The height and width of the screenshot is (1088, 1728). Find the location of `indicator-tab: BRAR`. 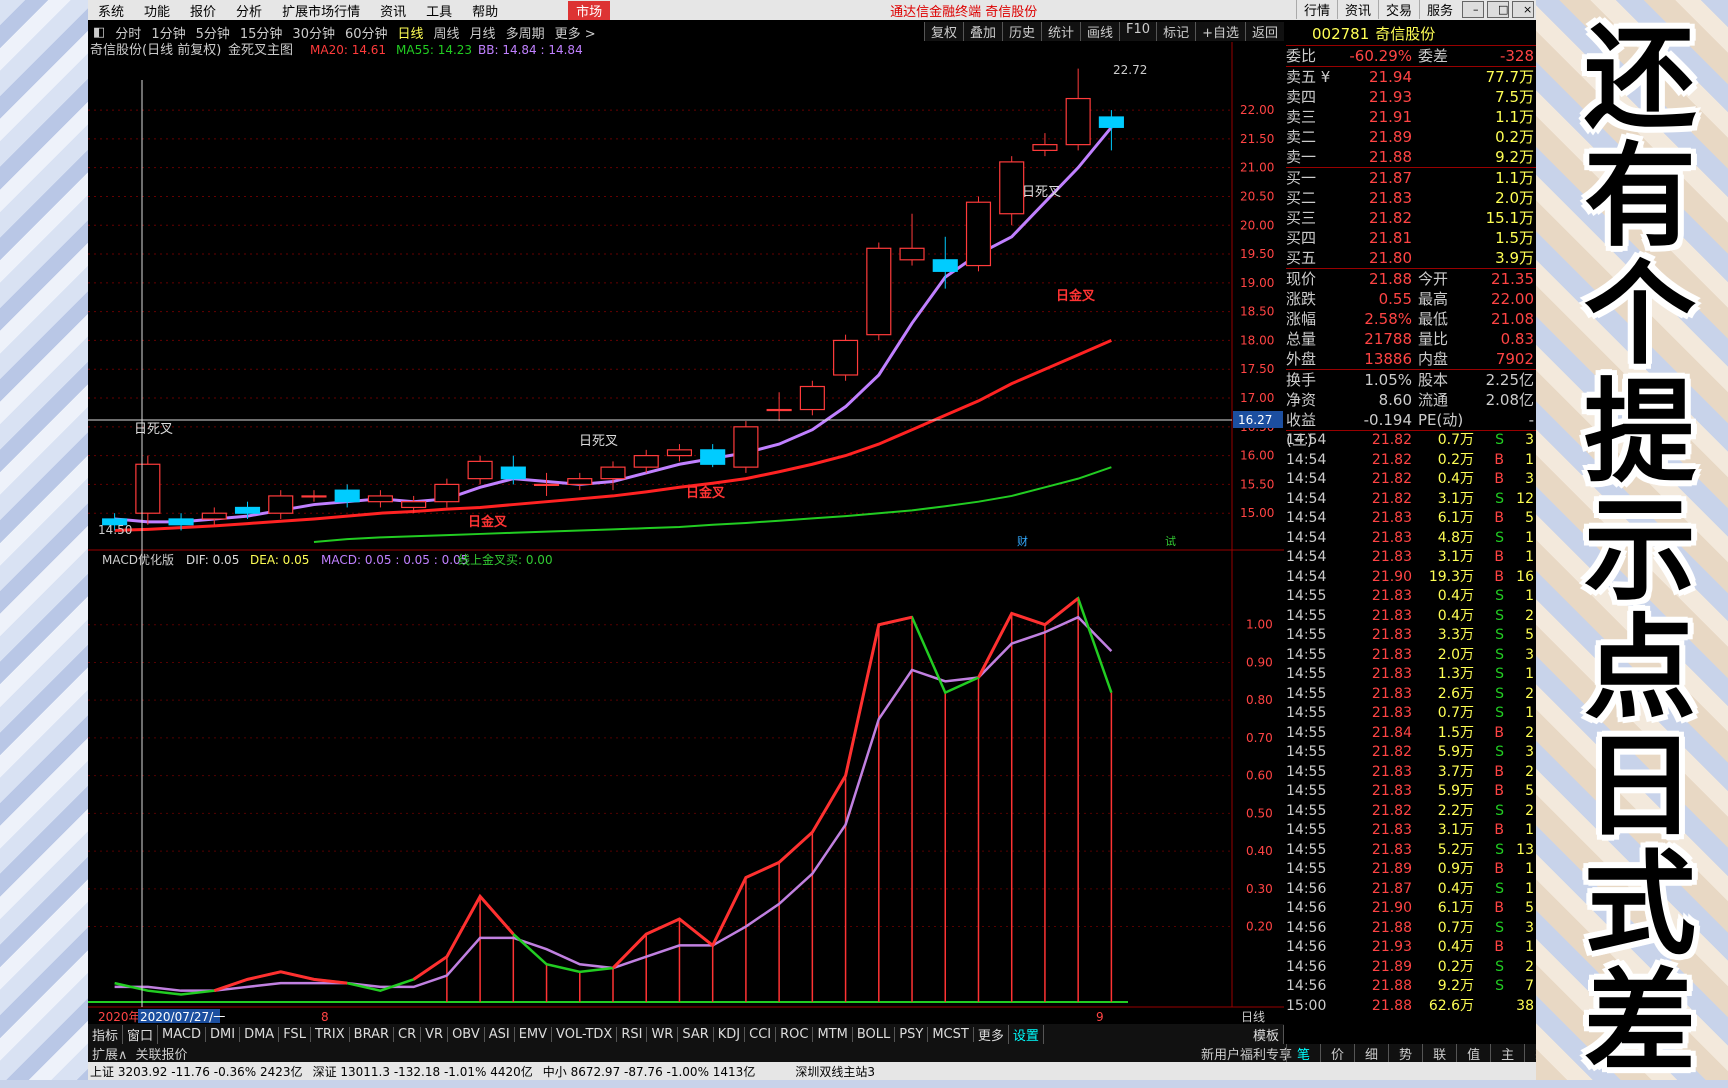

indicator-tab: BRAR is located at coordinates (372, 1034).